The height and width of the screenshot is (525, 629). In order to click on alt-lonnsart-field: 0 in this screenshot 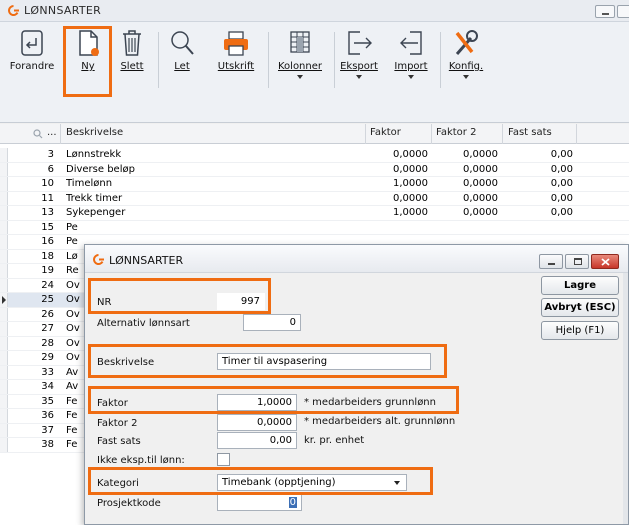, I will do `click(272, 322)`.